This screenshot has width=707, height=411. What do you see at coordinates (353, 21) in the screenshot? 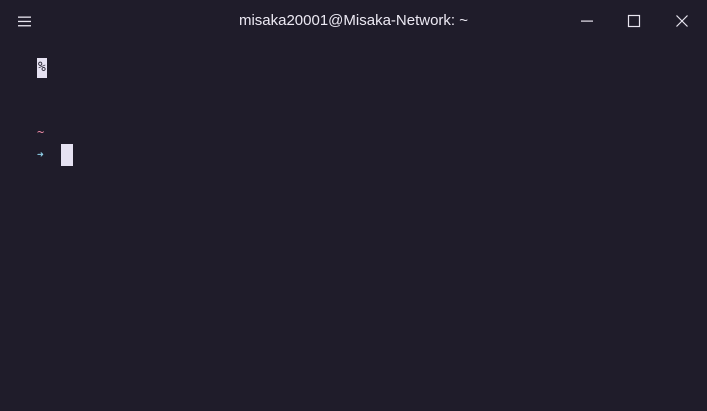
I see `title-bar: misaka20001@Misaka-Network: ~` at bounding box center [353, 21].